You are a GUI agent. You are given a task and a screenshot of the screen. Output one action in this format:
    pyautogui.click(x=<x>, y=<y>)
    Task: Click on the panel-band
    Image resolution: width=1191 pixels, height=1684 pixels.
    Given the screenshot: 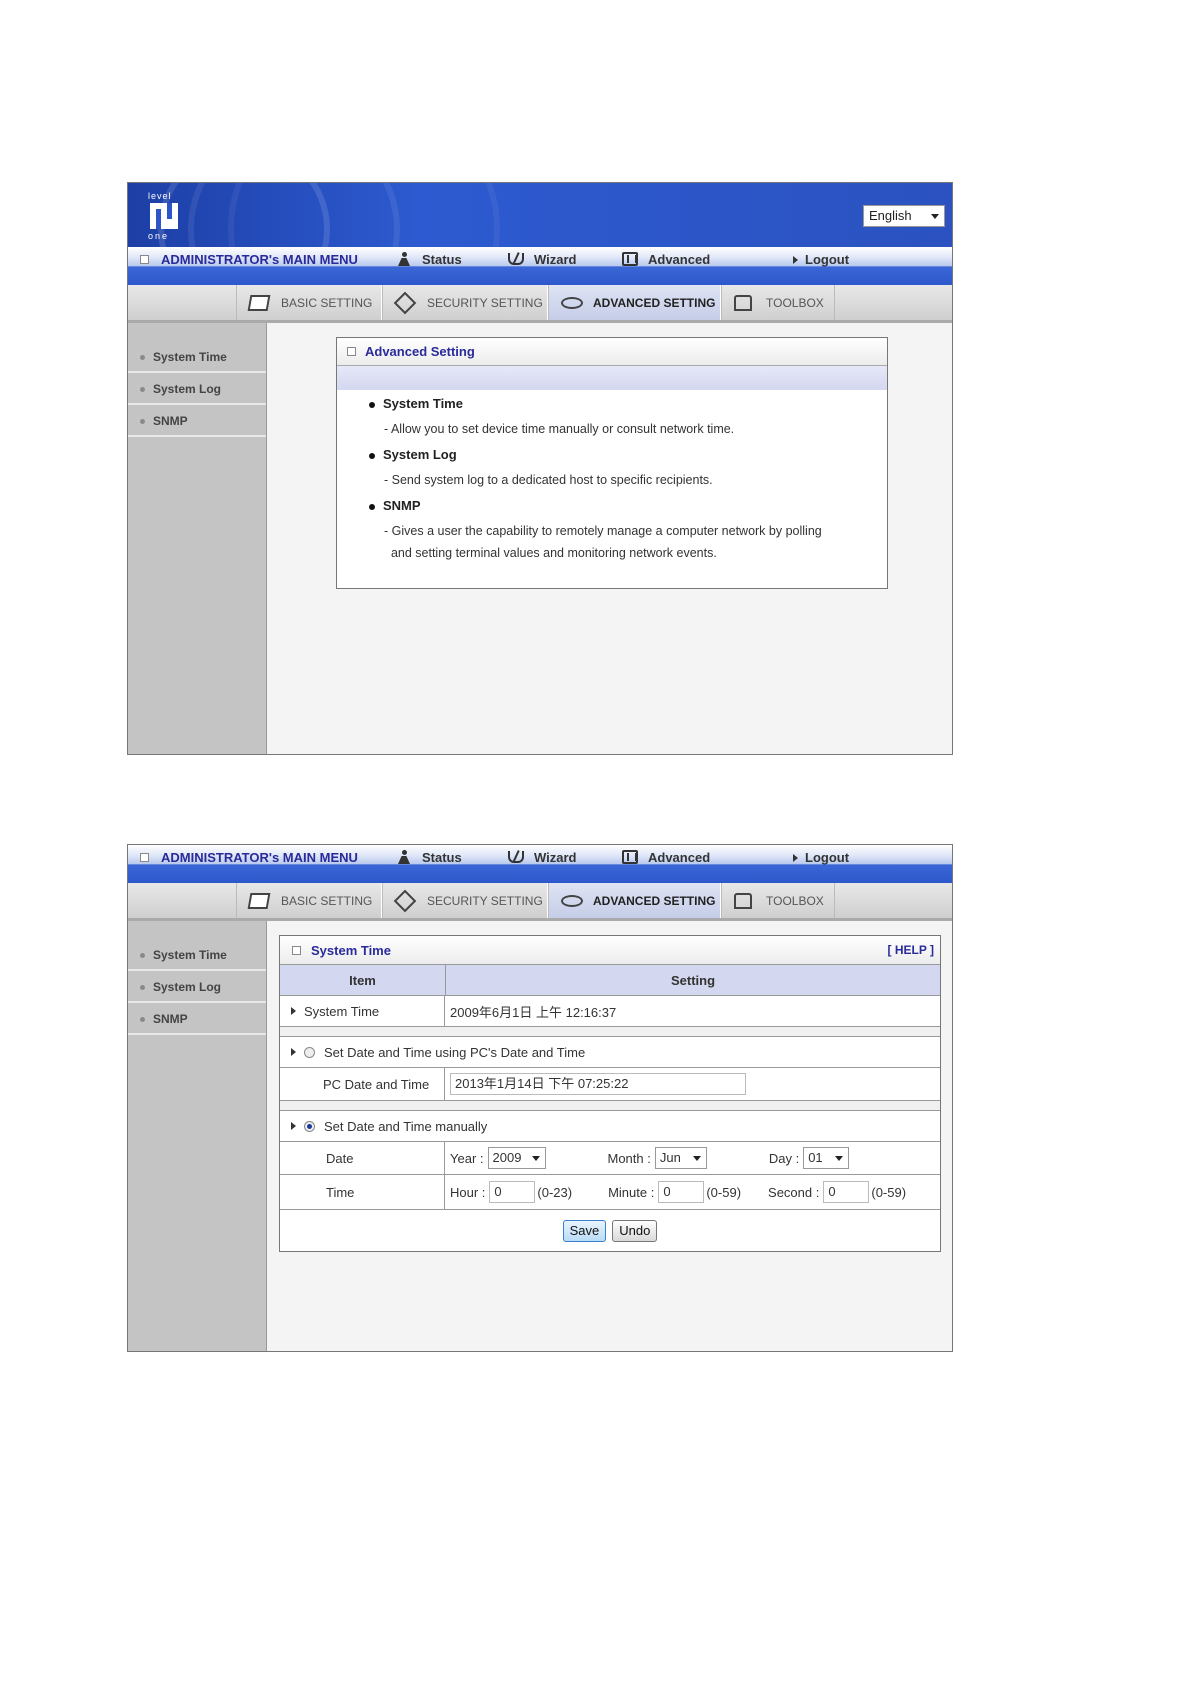 What is the action you would take?
    pyautogui.click(x=612, y=378)
    